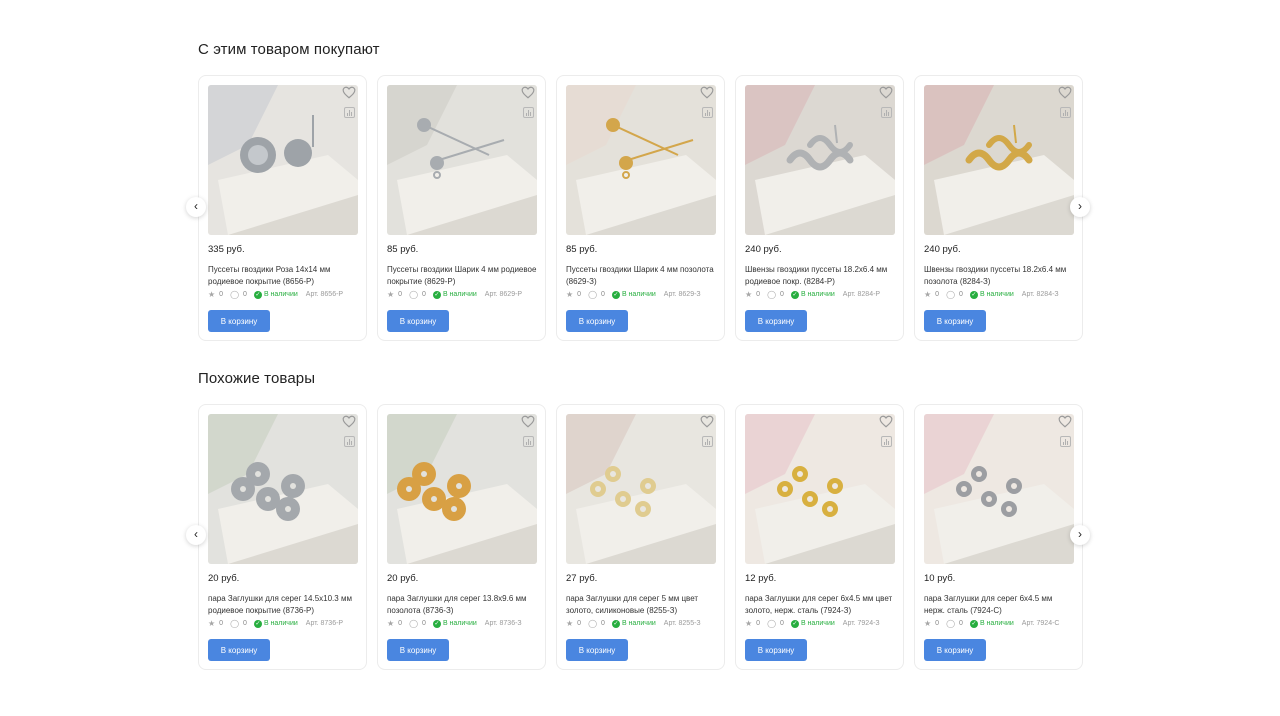 The image size is (1280, 716). I want to click on silver-wave-stud-earrings-illustration, so click(820, 160).